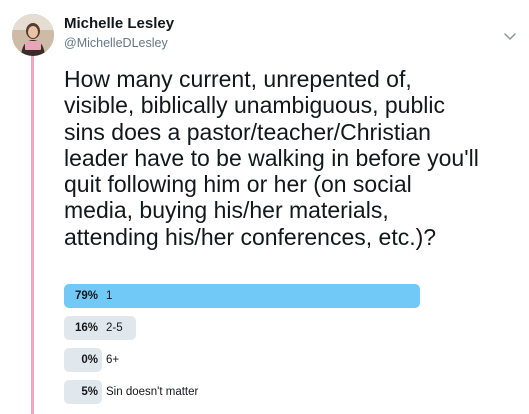  What do you see at coordinates (250, 236) in the screenshot?
I see `tweet-text-line: attending his/her conferences, etc.)?` at bounding box center [250, 236].